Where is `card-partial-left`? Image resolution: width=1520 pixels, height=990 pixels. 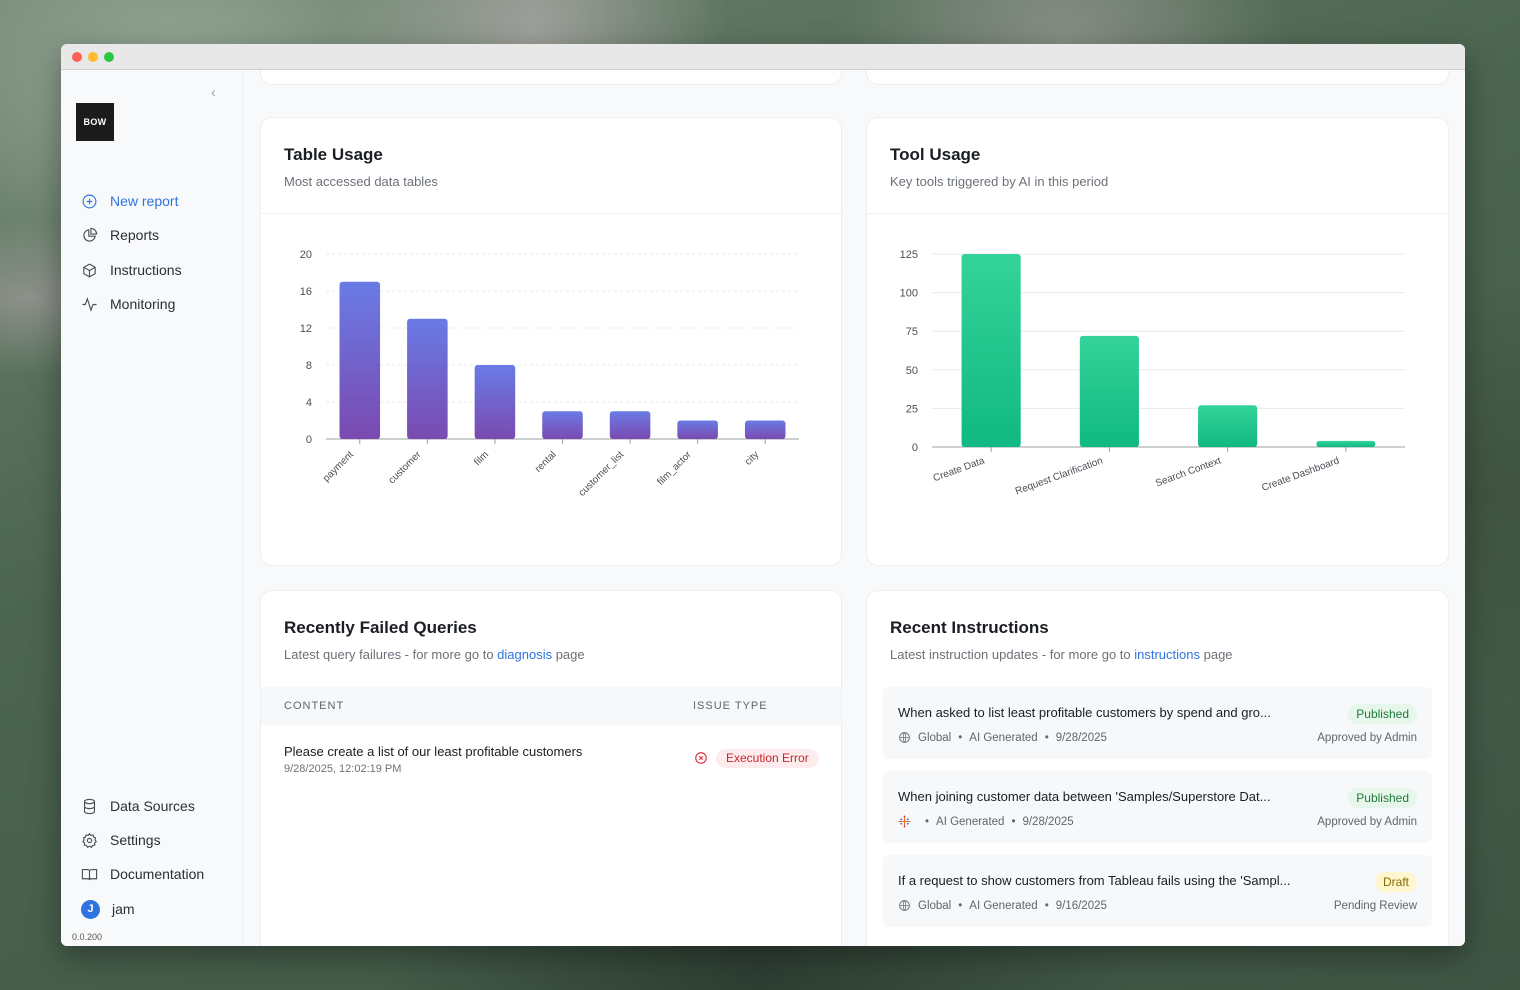
card-partial-left is located at coordinates (551, 77).